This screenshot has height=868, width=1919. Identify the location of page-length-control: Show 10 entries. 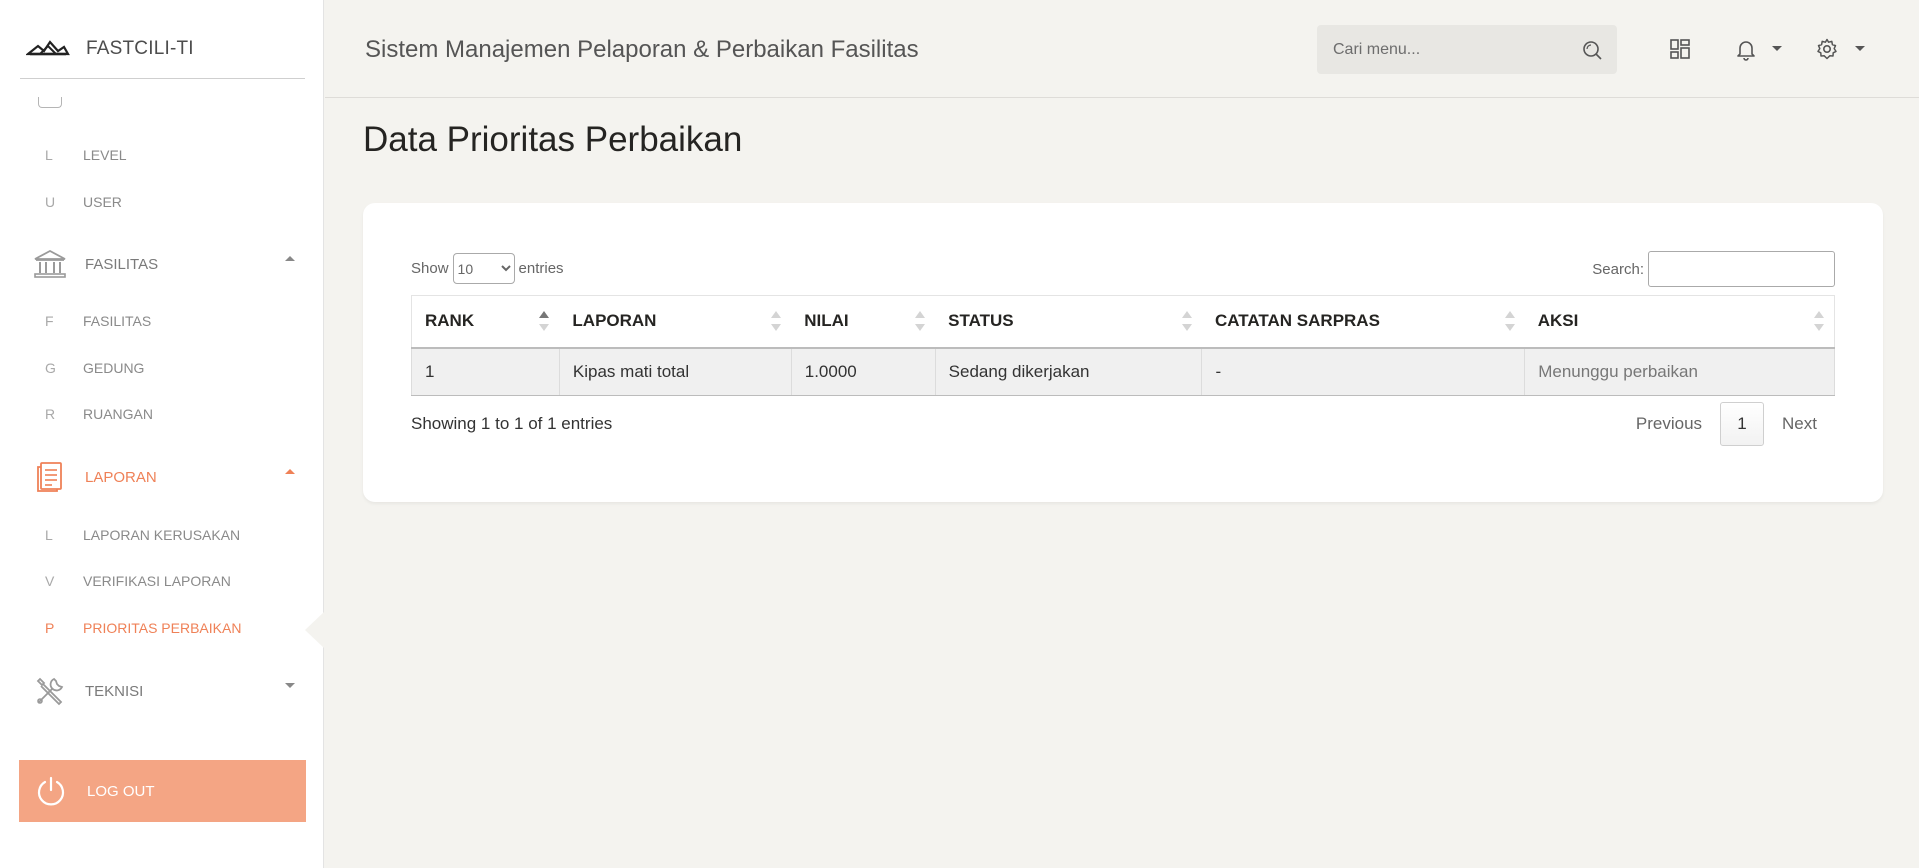
(487, 268).